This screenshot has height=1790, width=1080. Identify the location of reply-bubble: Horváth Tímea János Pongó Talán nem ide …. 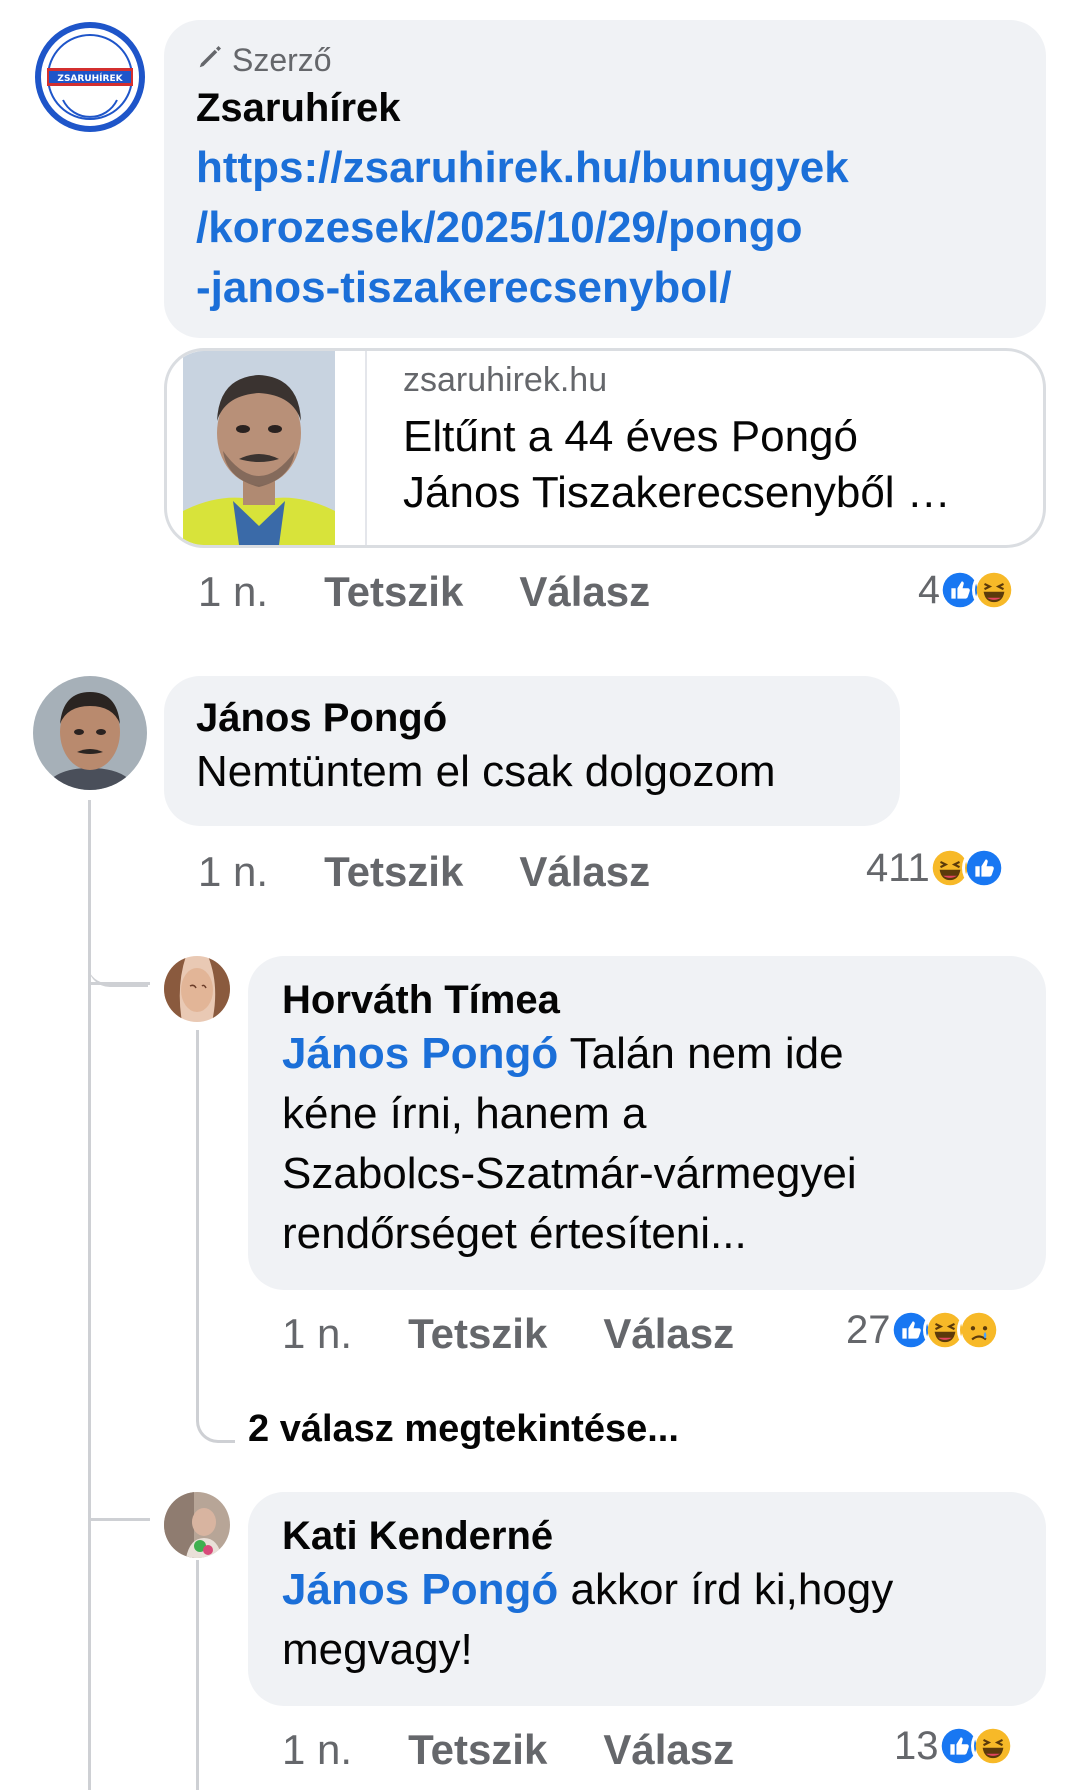
(647, 1123).